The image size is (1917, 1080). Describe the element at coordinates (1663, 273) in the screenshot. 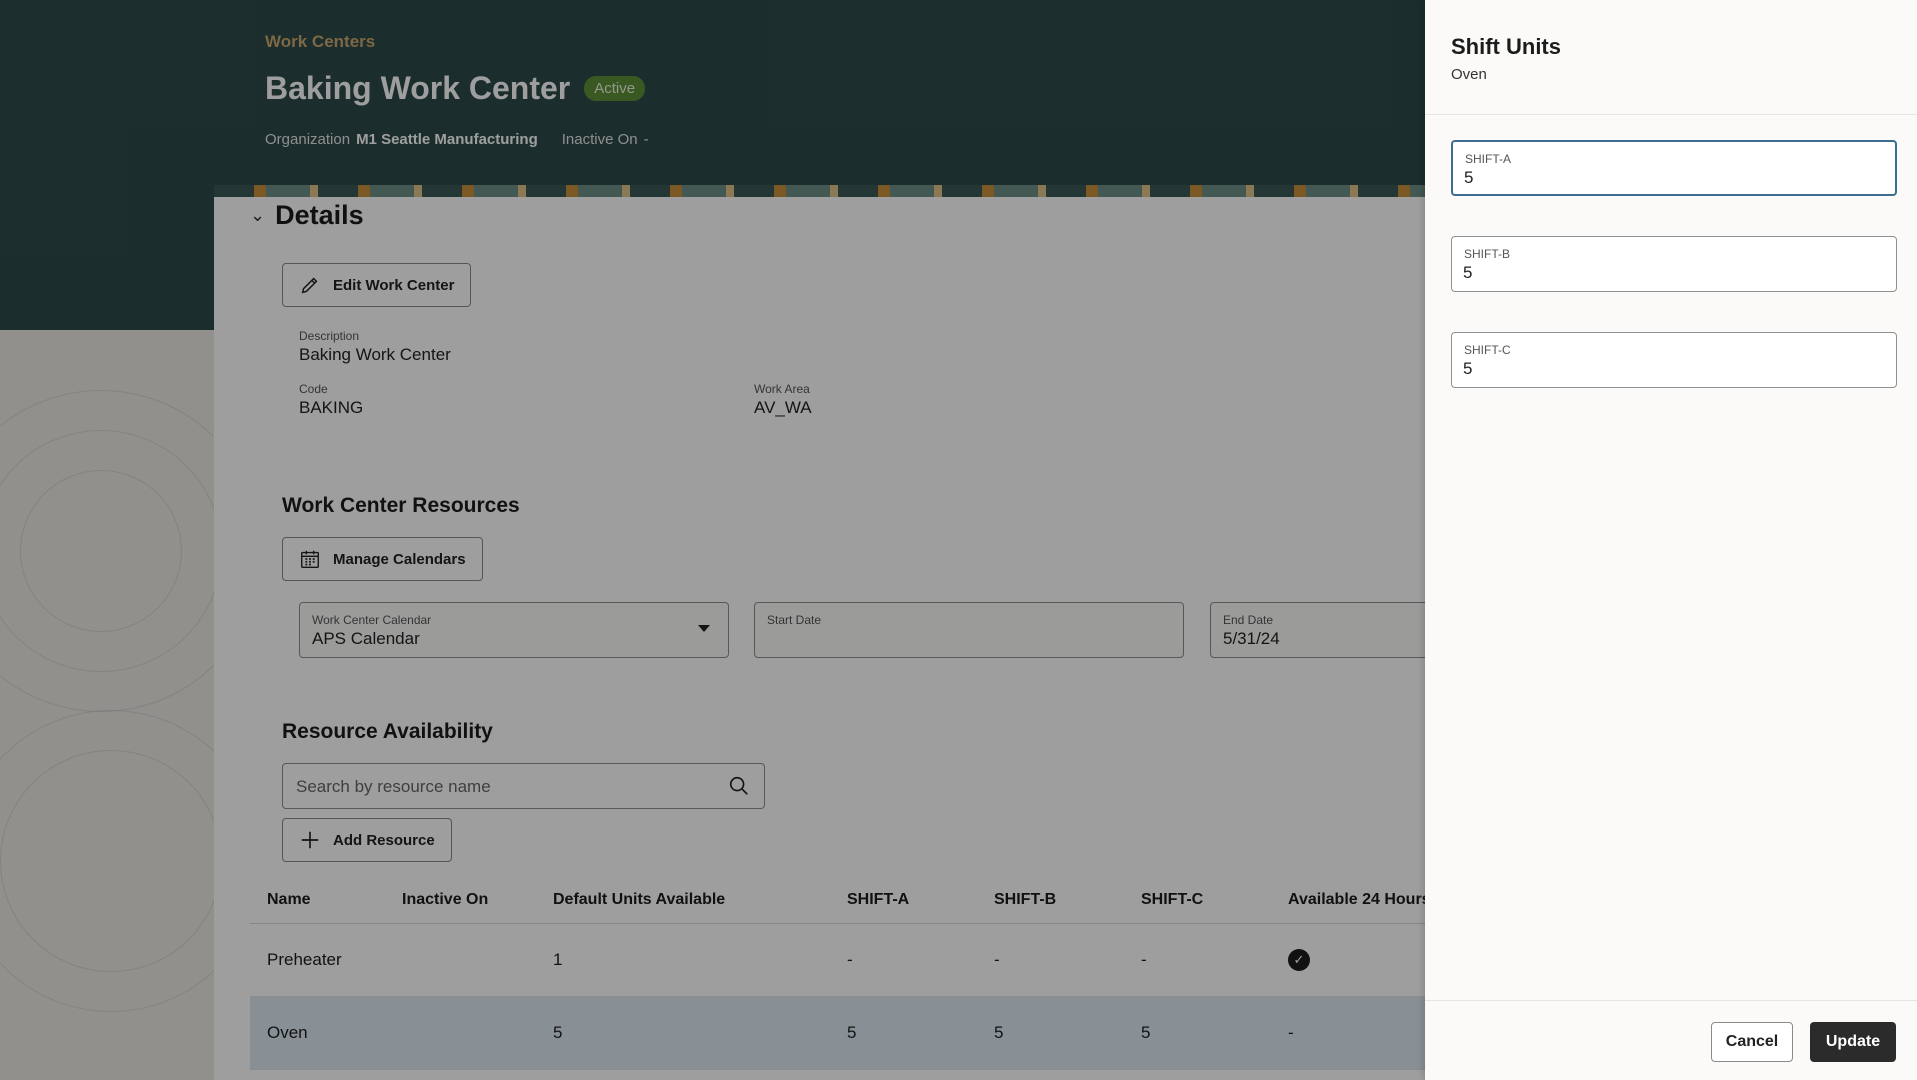

I see `shift-b-input` at that location.